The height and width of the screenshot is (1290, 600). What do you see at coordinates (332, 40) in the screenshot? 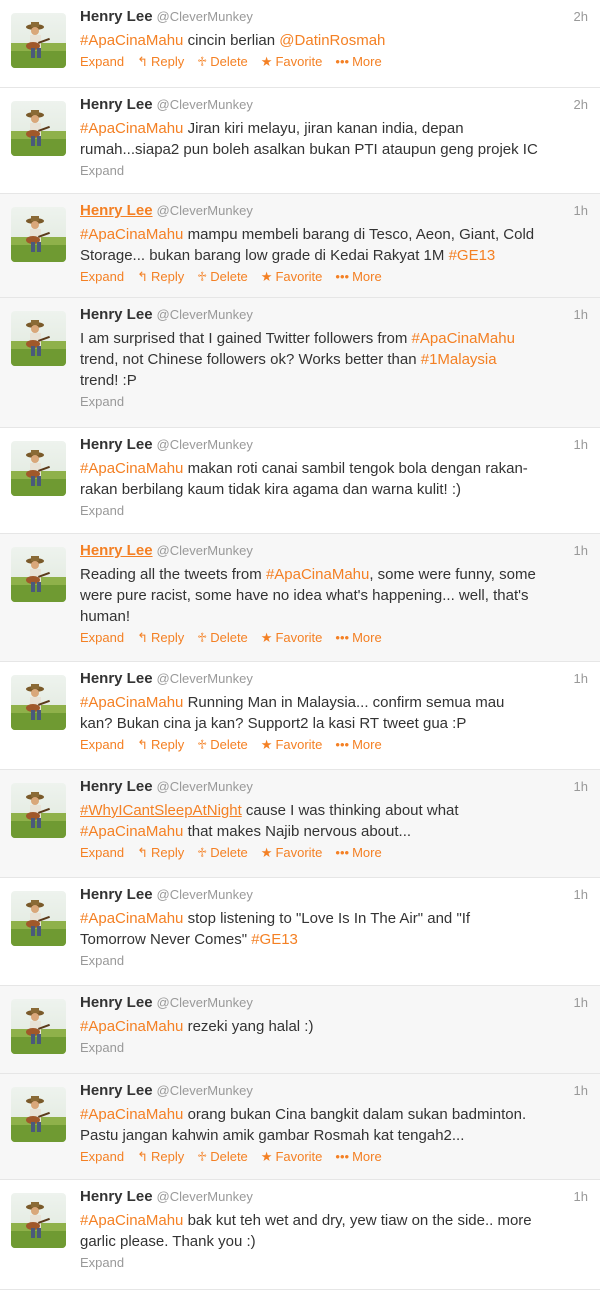
I see `mention-link: @DatinRosmah` at bounding box center [332, 40].